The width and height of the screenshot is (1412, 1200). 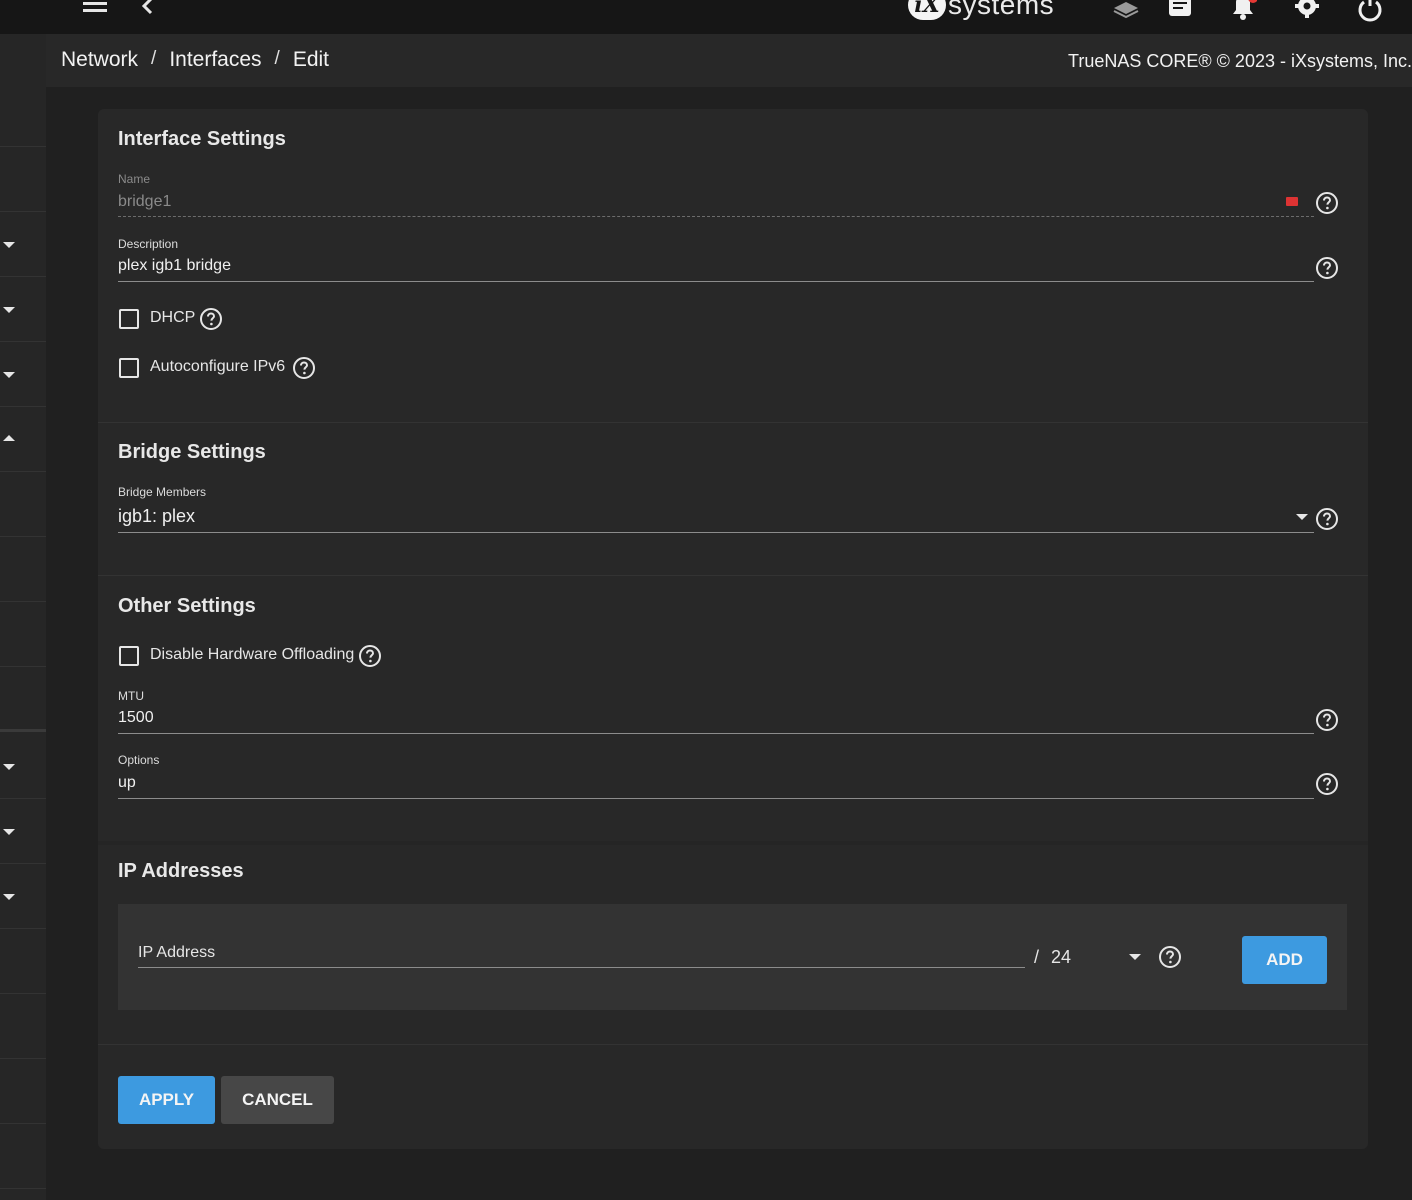 What do you see at coordinates (1370, 12) in the screenshot?
I see `power-icon` at bounding box center [1370, 12].